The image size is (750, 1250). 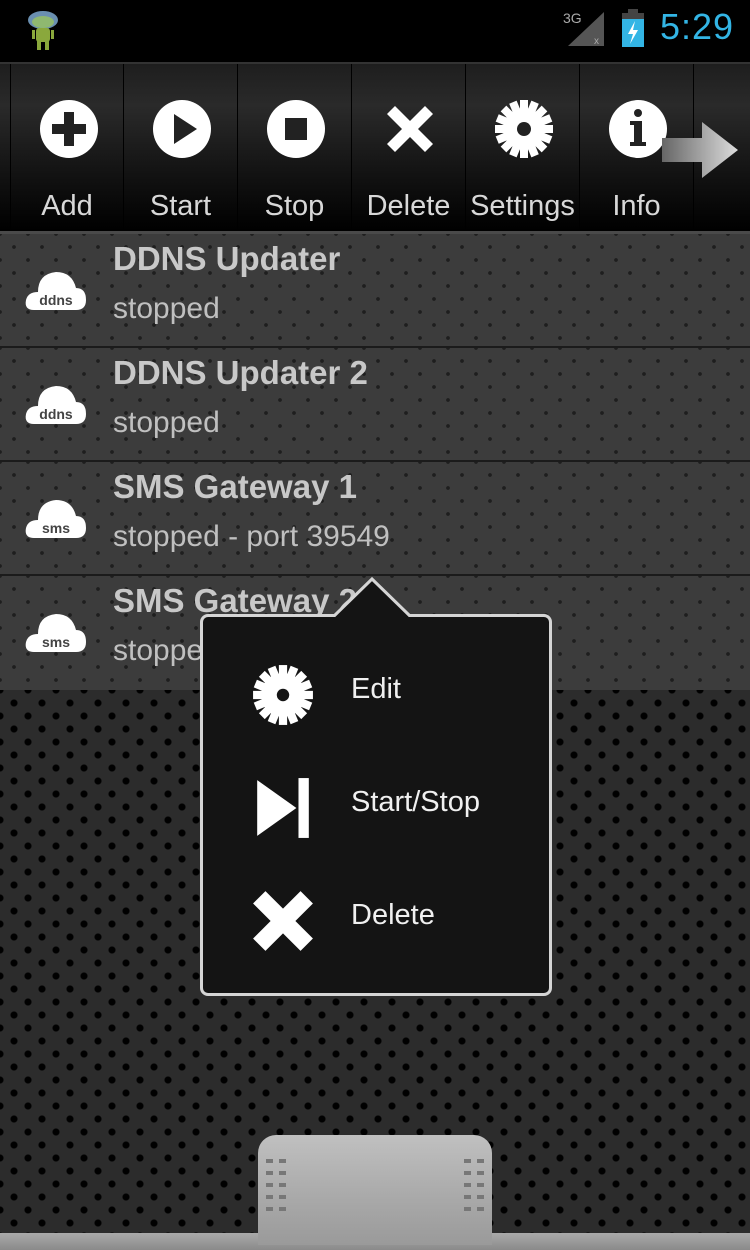 What do you see at coordinates (697, 26) in the screenshot?
I see `clock: 5:29` at bounding box center [697, 26].